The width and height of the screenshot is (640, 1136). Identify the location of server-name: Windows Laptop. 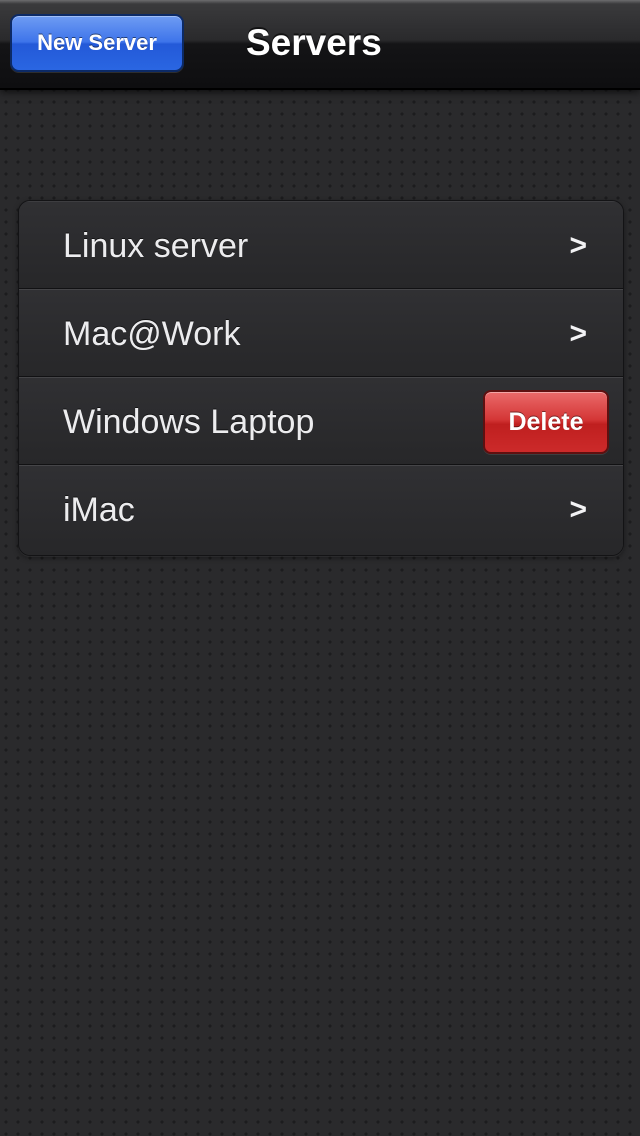
(189, 422).